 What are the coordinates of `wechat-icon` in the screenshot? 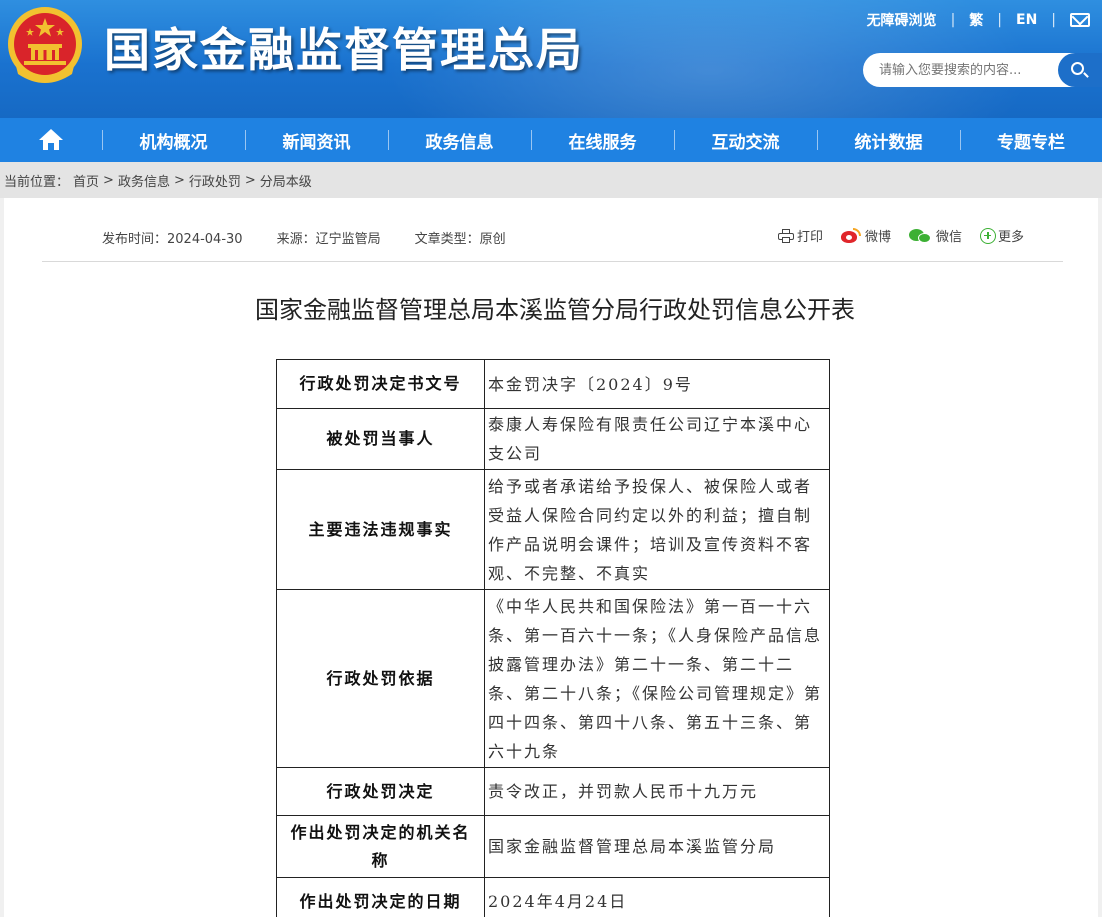 It's located at (921, 236).